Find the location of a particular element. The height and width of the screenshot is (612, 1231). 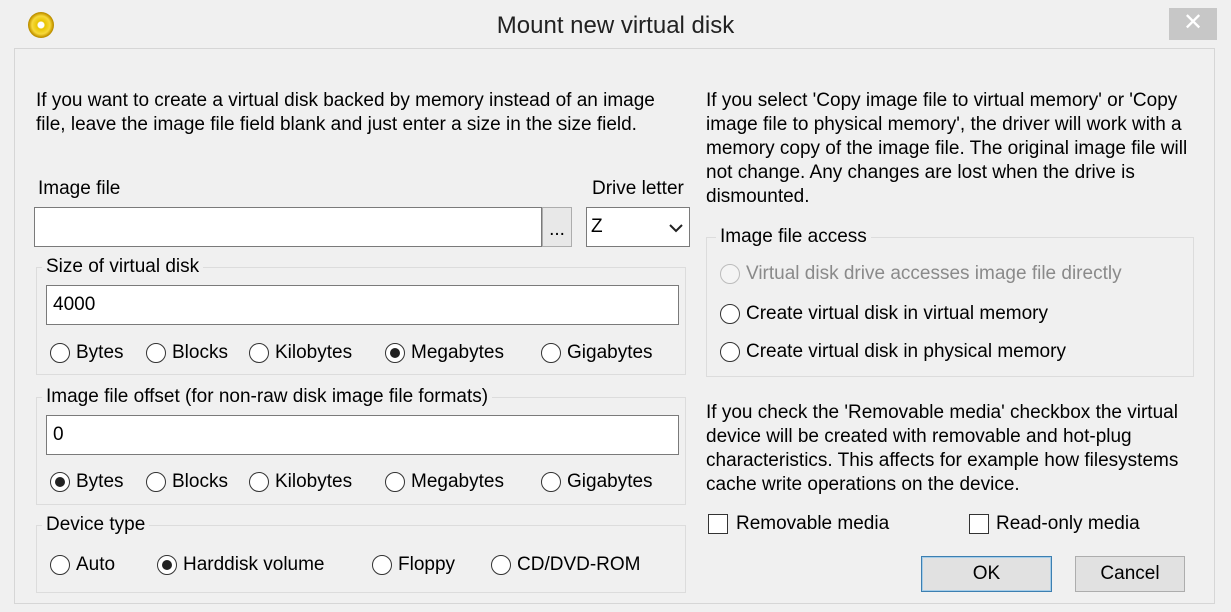

radio-physical-memory-label: Create virtual disk in physical memory is located at coordinates (906, 351).